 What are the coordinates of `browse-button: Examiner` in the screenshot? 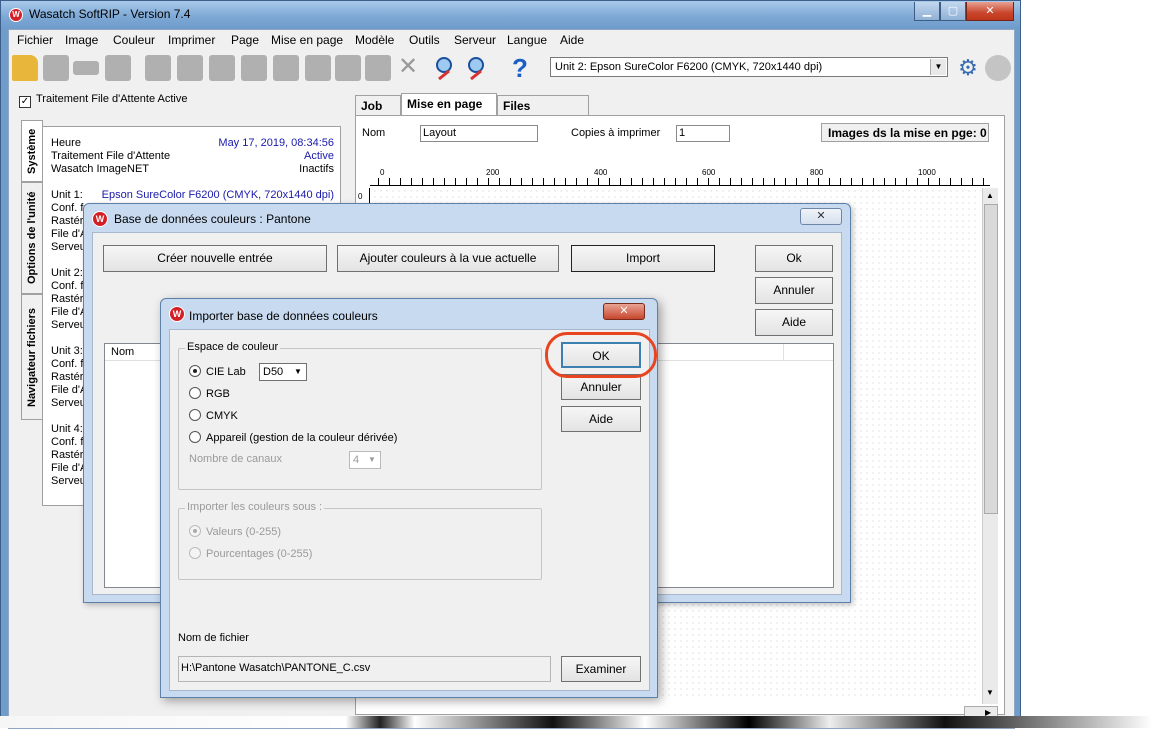 It's located at (601, 669).